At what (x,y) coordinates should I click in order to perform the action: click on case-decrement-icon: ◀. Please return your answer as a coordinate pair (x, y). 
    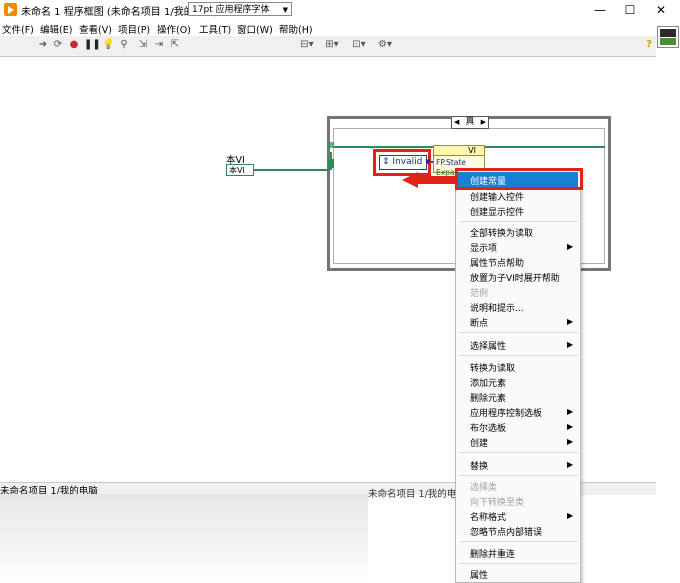
    Looking at the image, I should click on (456, 122).